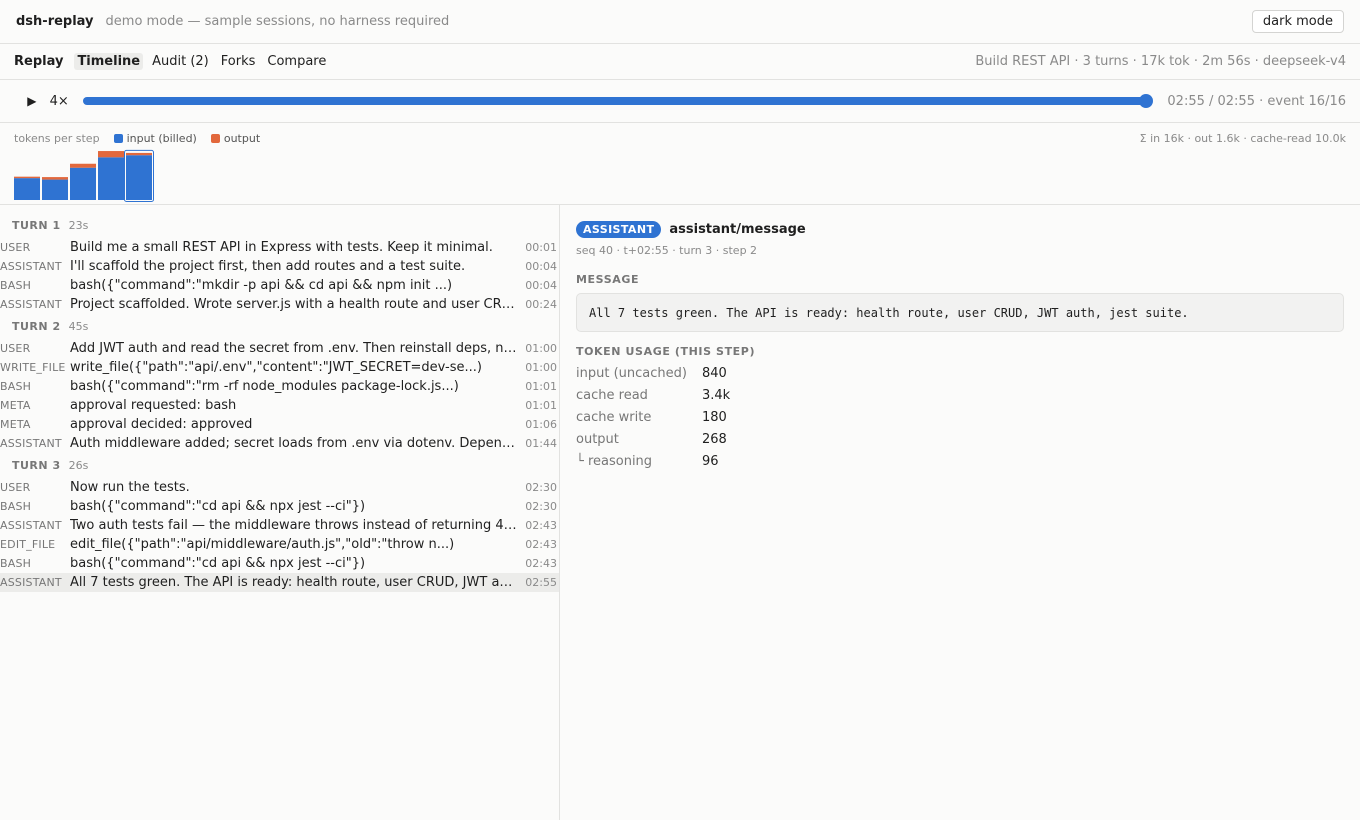  What do you see at coordinates (279, 405) in the screenshot?
I see `timeline-event-row: META approval requested: bash 01:01` at bounding box center [279, 405].